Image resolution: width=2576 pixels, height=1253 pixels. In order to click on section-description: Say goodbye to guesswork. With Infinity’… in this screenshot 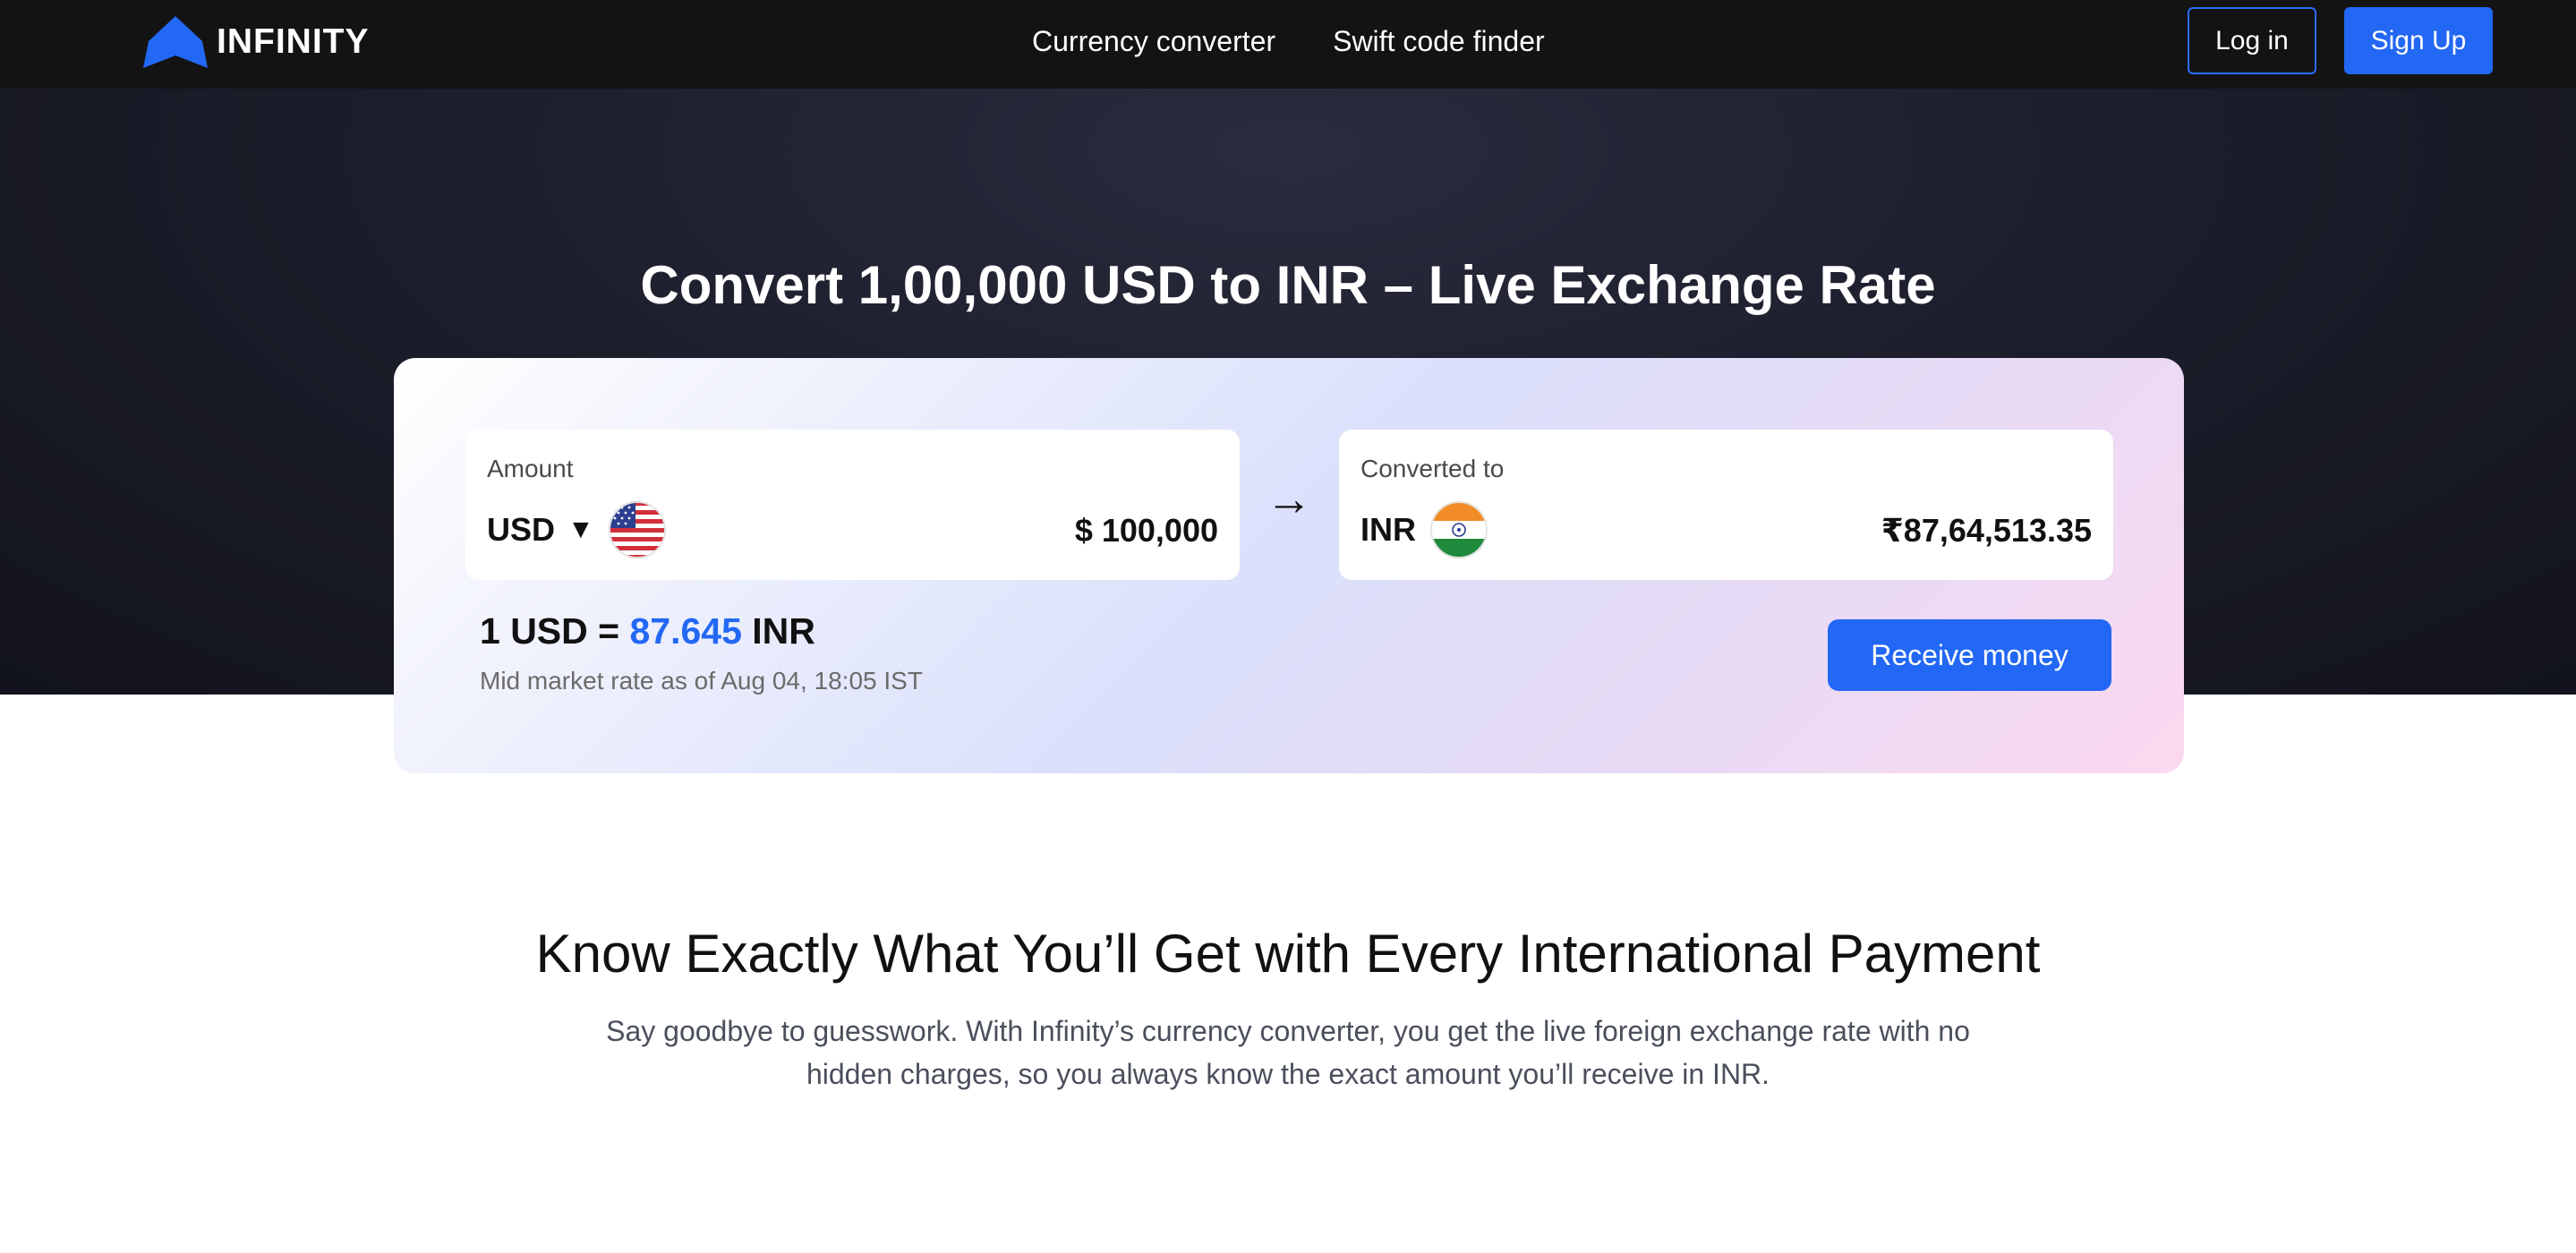, I will do `click(1288, 1052)`.